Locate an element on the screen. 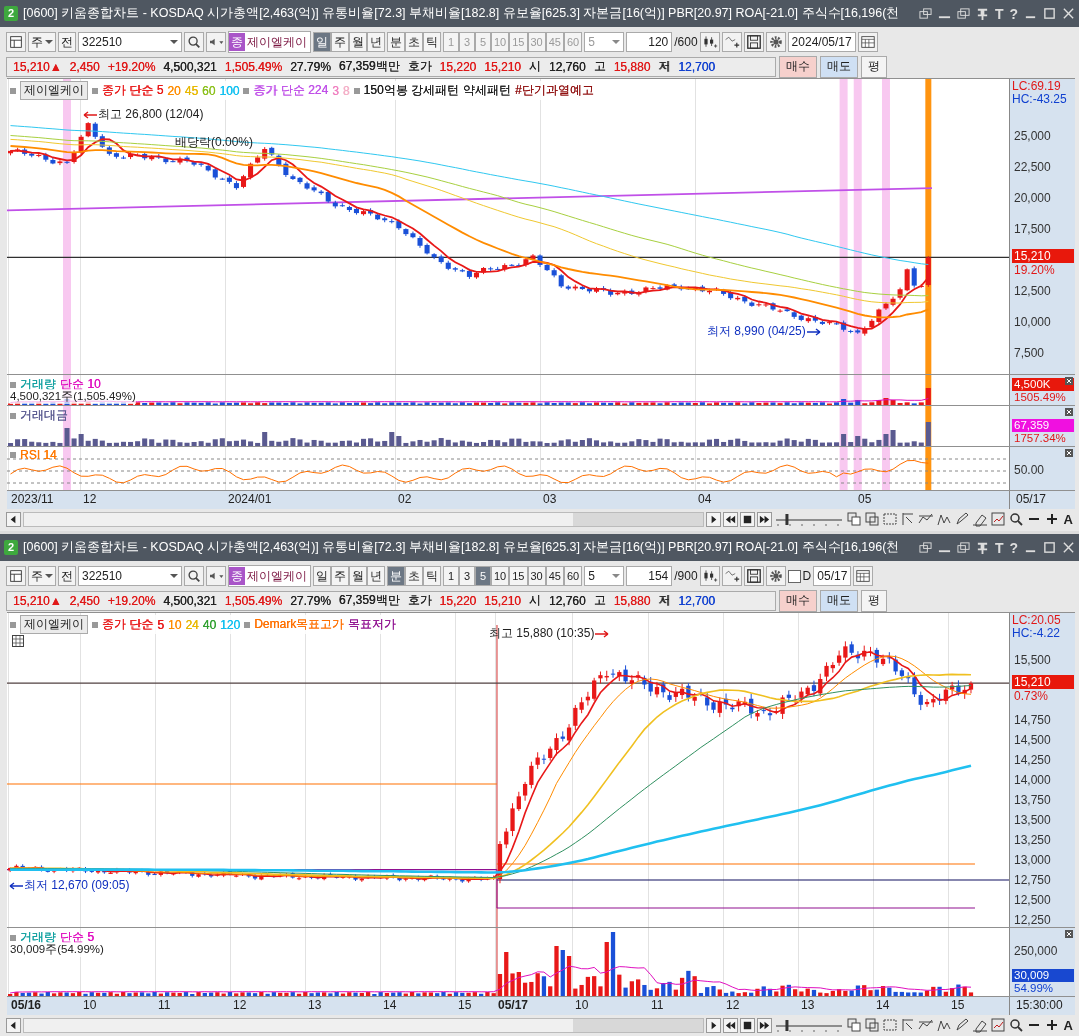 The height and width of the screenshot is (1036, 1079). interval-button: 10 is located at coordinates (500, 576).